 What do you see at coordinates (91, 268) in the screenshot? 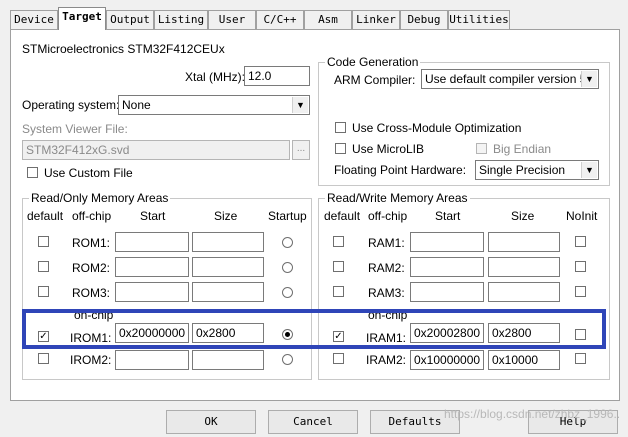
I see `rom2-label: ROM2:` at bounding box center [91, 268].